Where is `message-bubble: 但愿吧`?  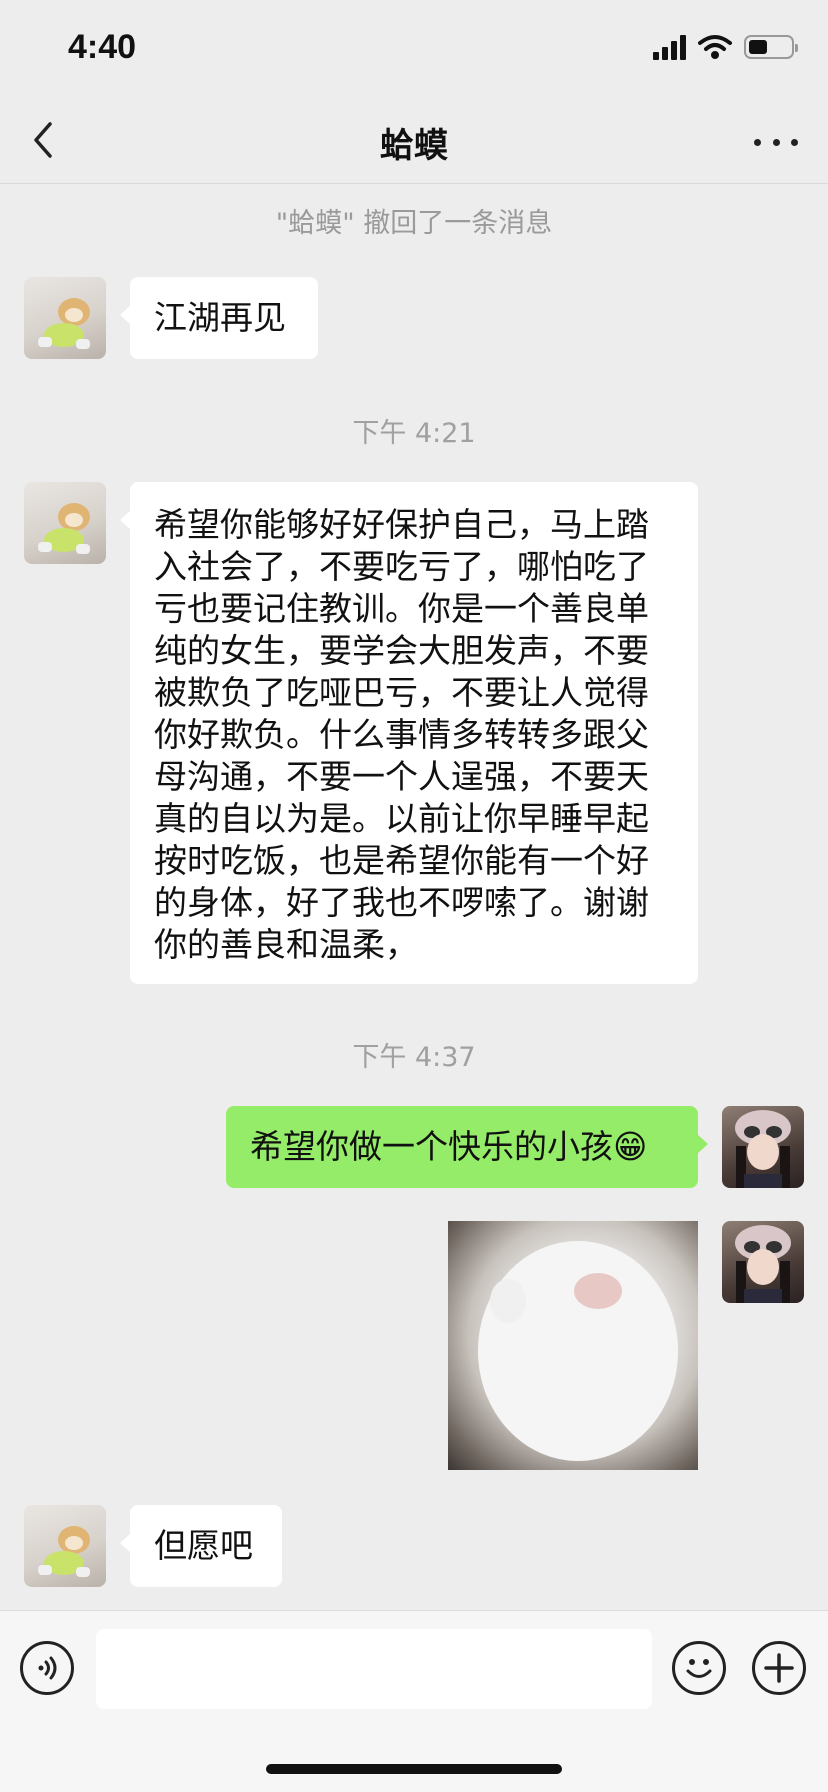
message-bubble: 但愿吧 is located at coordinates (201, 1546).